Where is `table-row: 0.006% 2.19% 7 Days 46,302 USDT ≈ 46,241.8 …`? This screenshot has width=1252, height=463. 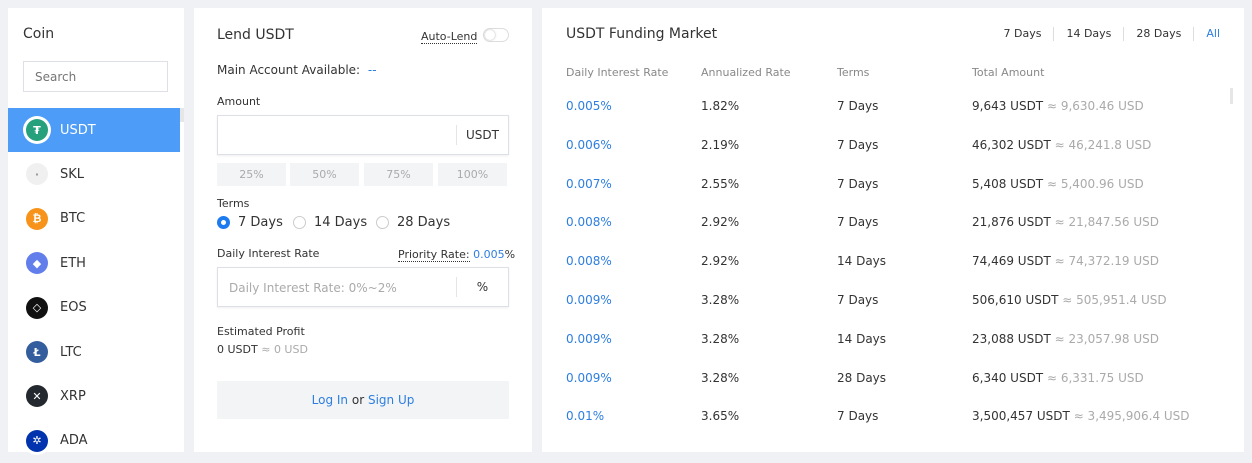
table-row: 0.006% 2.19% 7 Days 46,302 USDT ≈ 46,241.8 … is located at coordinates (887, 148).